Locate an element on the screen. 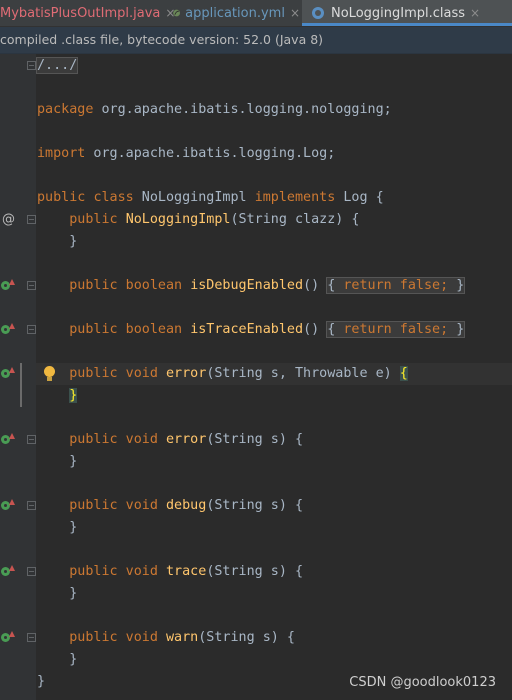 The image size is (512, 700). yaml-leaf-icon is located at coordinates (176, 13).